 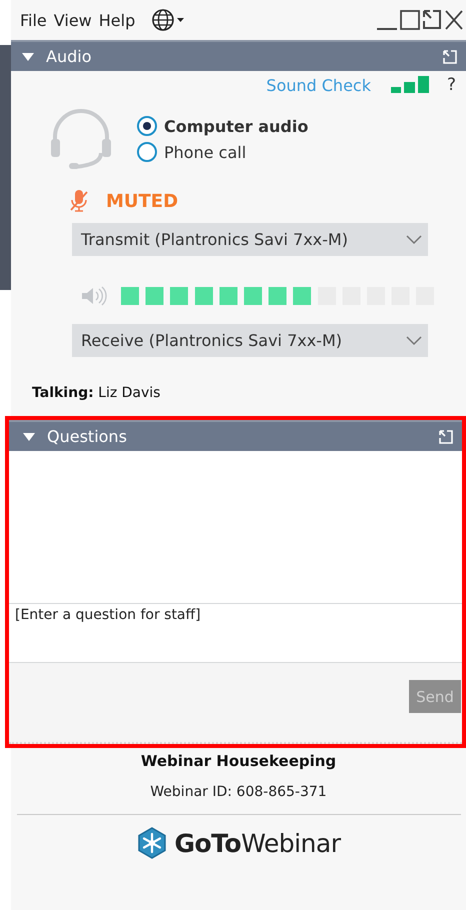 I want to click on speaker-icon, so click(x=94, y=296).